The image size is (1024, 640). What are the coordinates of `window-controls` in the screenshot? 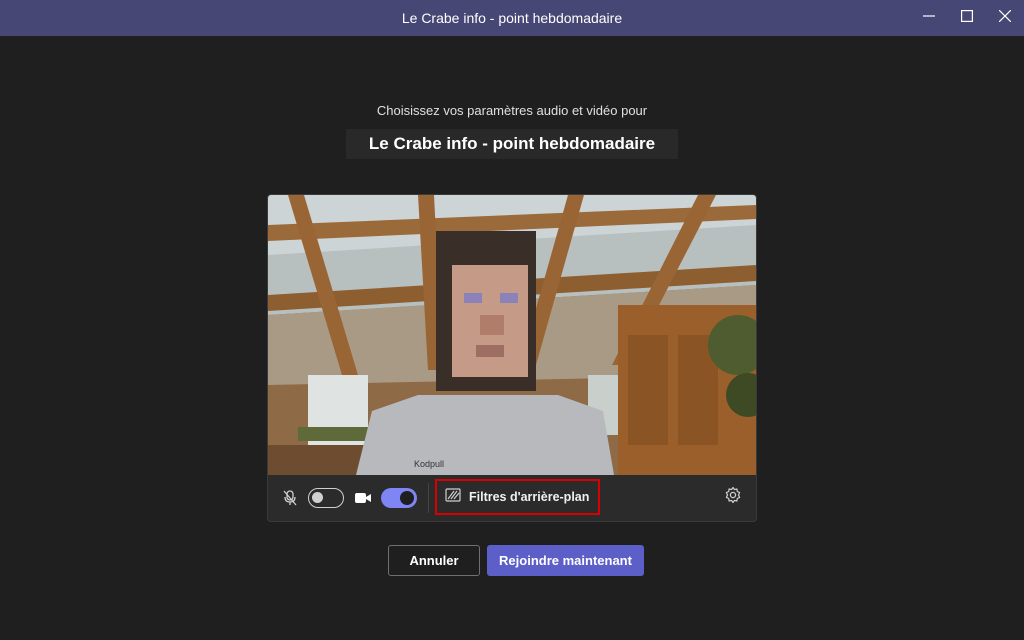 It's located at (967, 18).